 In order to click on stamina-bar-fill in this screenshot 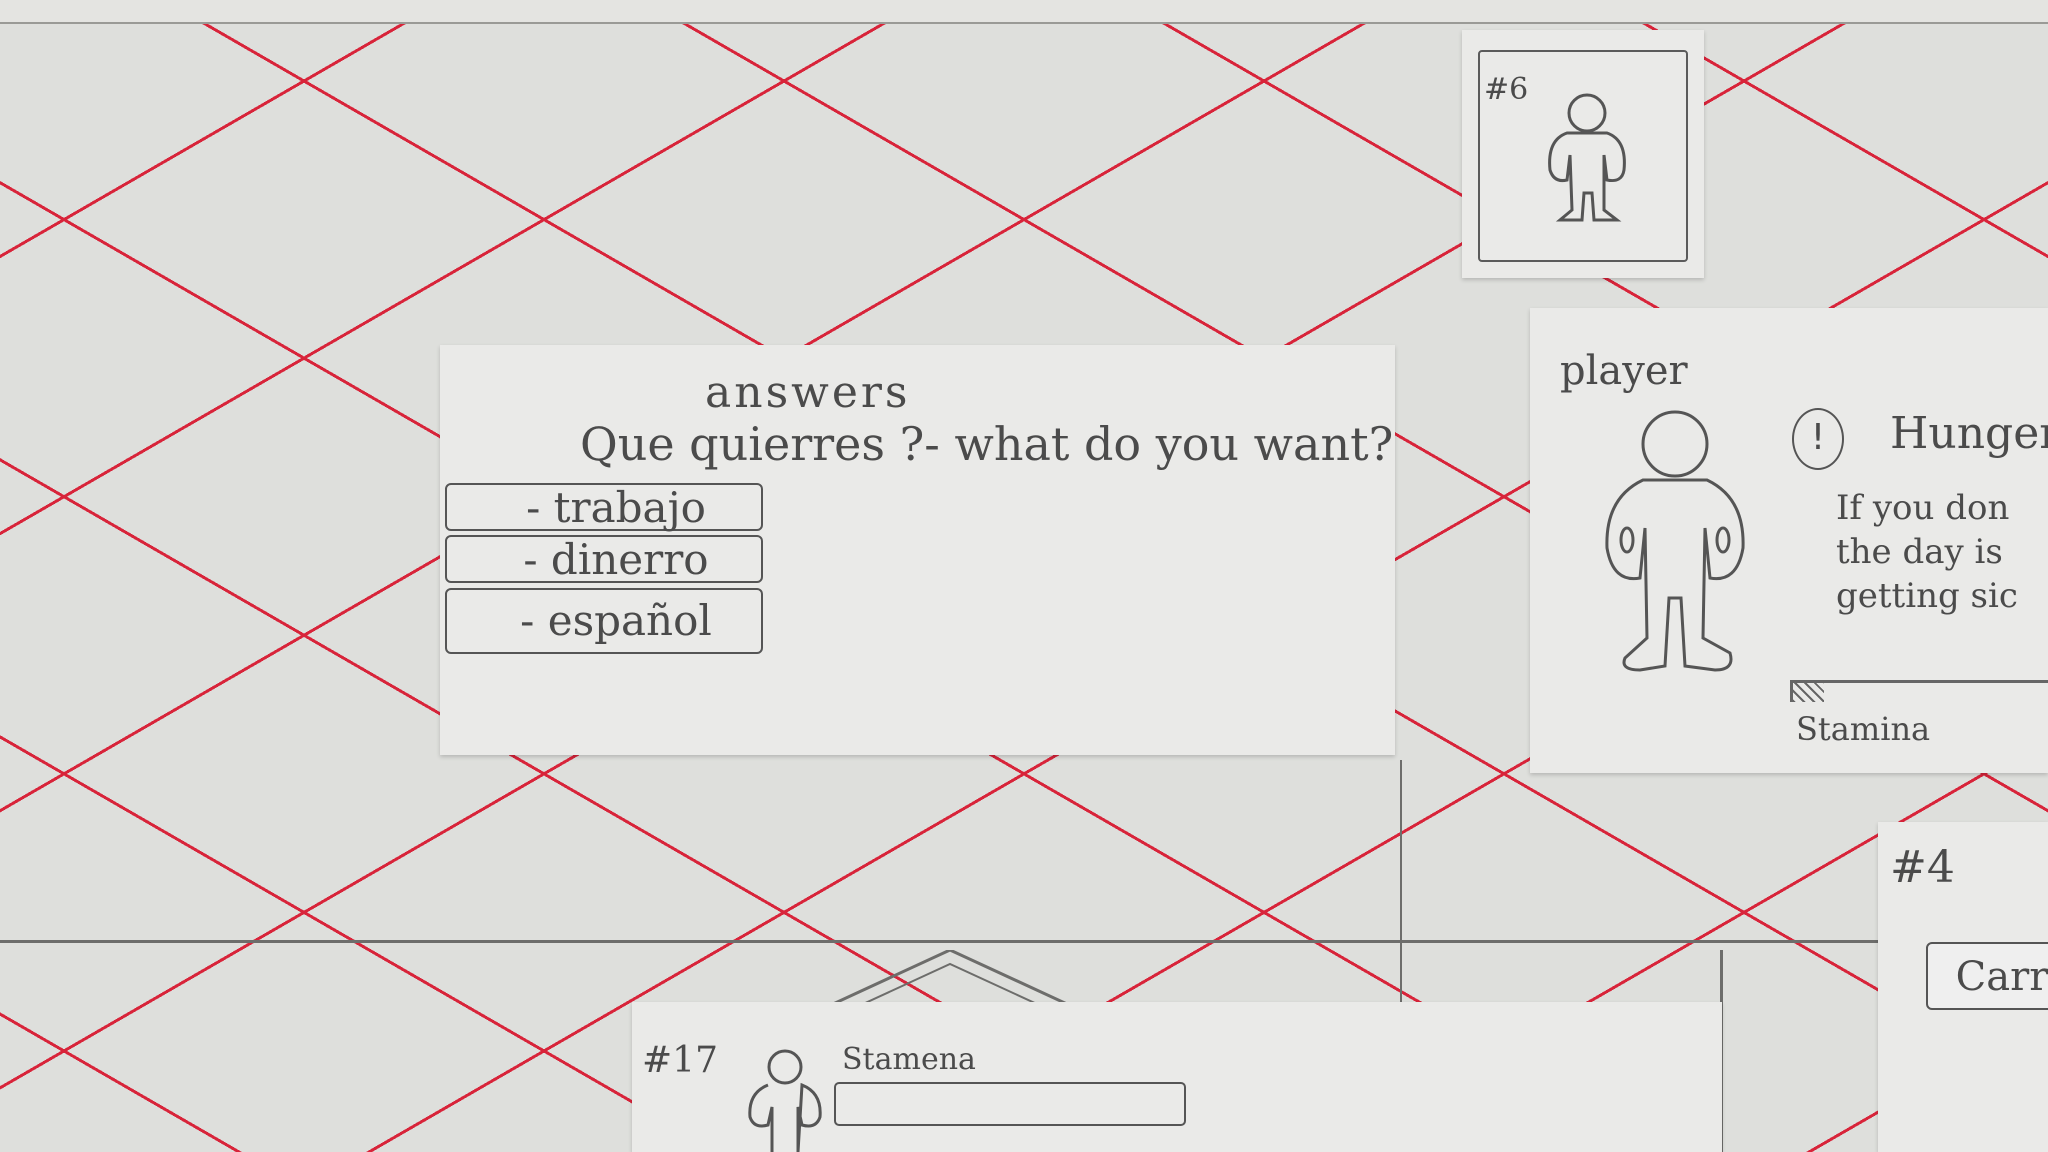, I will do `click(1808, 692)`.